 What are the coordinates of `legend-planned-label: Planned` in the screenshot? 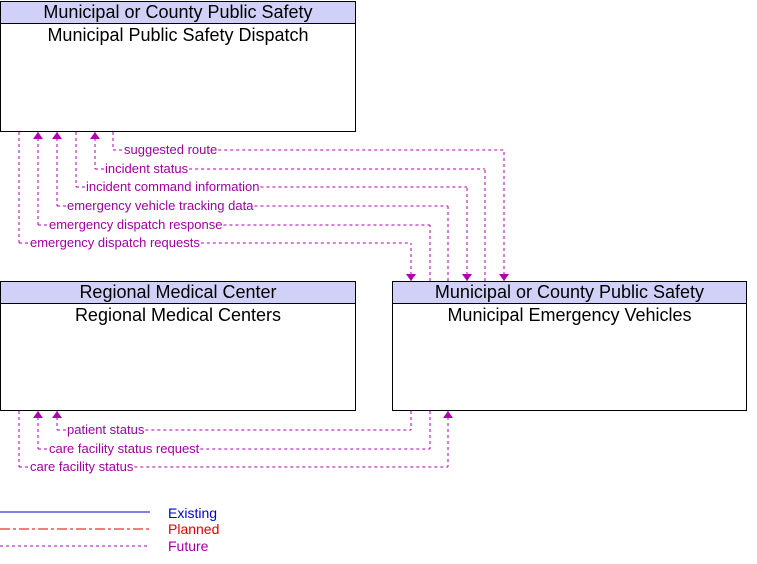 It's located at (194, 529).